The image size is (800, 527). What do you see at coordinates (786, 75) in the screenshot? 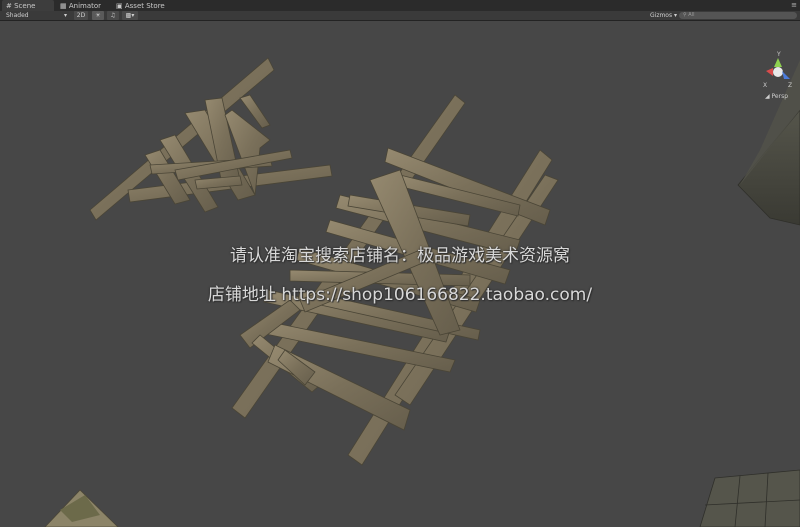
I see `axis-z-cone` at bounding box center [786, 75].